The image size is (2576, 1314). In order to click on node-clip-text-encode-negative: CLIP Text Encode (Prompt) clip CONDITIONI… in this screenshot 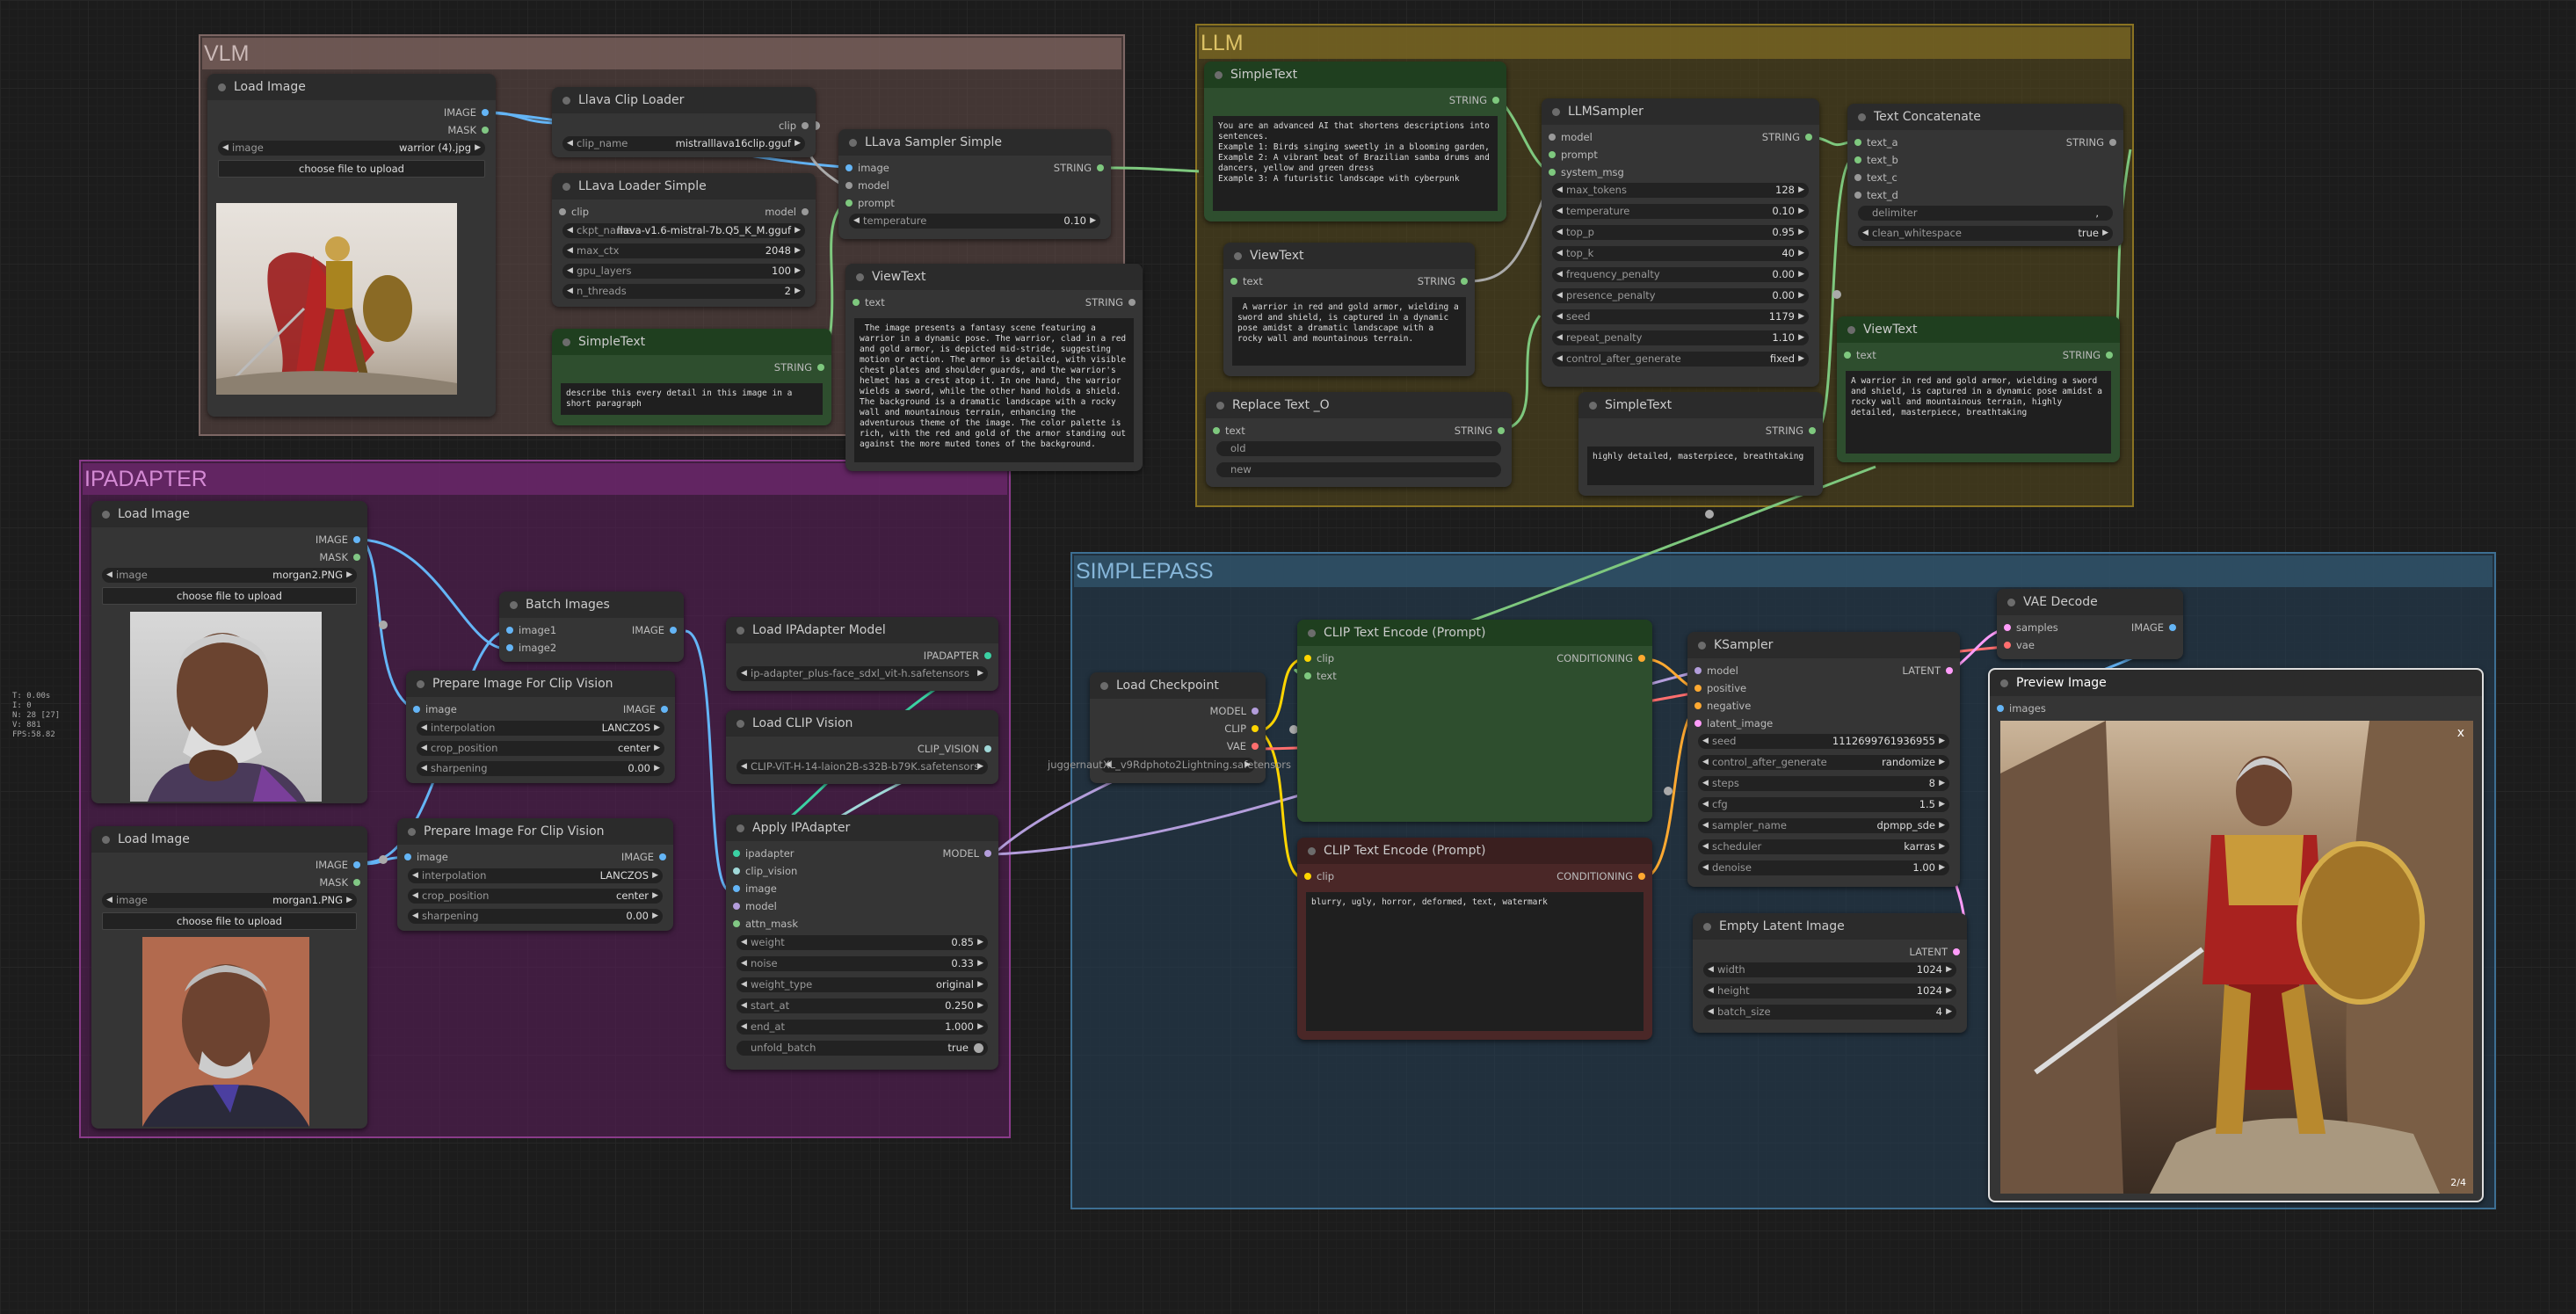, I will do `click(1474, 939)`.